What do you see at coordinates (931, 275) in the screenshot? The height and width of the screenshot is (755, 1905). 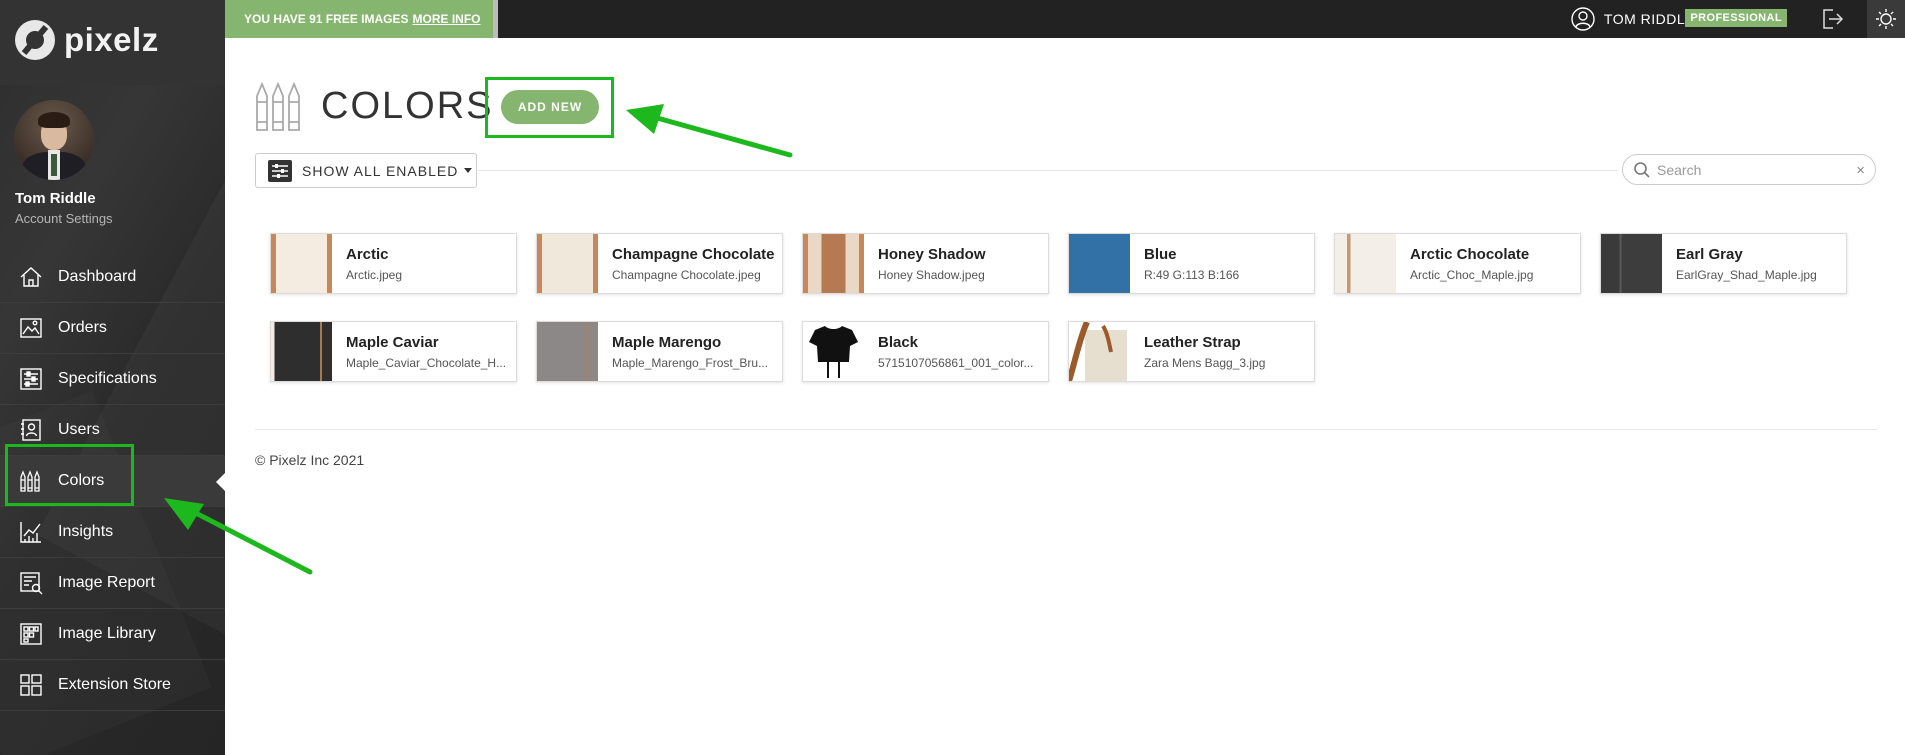 I see `color-file: Honey Shadow.jpeg` at bounding box center [931, 275].